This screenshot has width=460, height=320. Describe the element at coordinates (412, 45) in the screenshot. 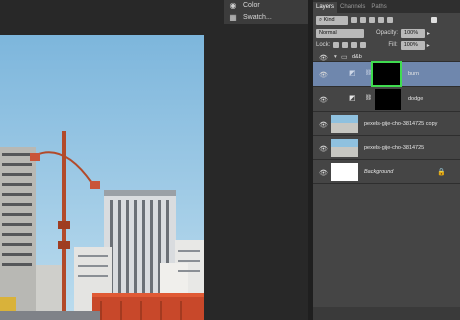

I see `fill-input: 100%` at that location.